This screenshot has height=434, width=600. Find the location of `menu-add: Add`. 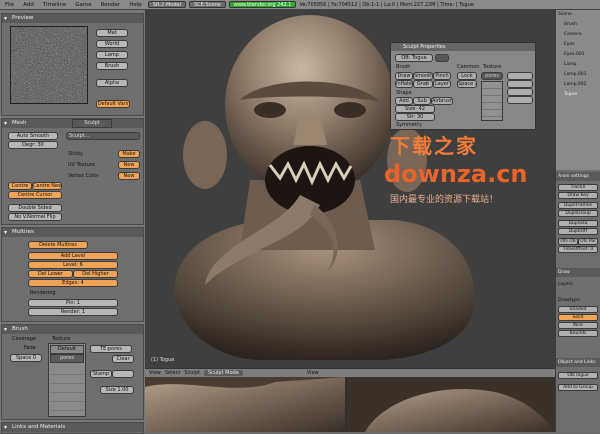

menu-add: Add is located at coordinates (28, 5).